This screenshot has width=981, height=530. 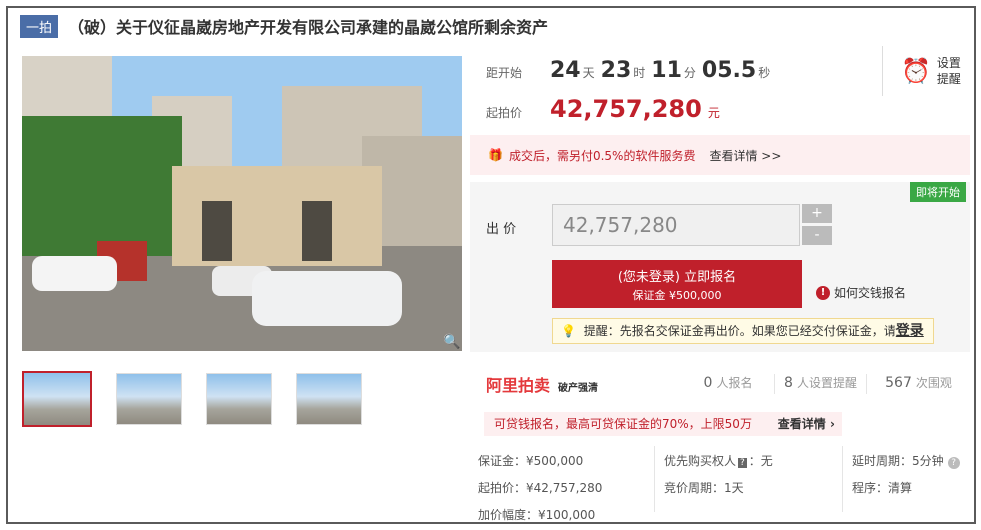 I want to click on fee-detail-link: 查看详情 >>, so click(x=745, y=155).